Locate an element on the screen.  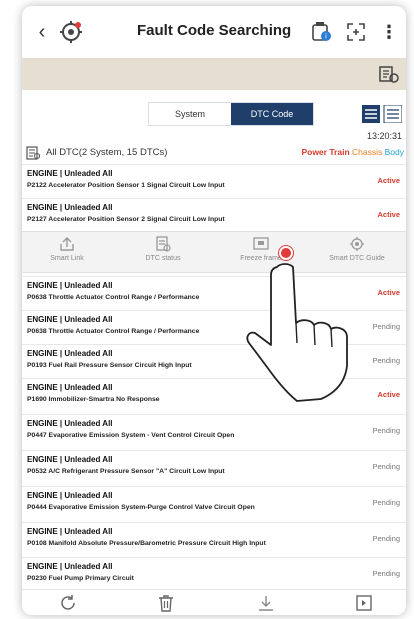
dtc-count-text: All DTC(2 System, 15 DTCs) is located at coordinates (107, 152).